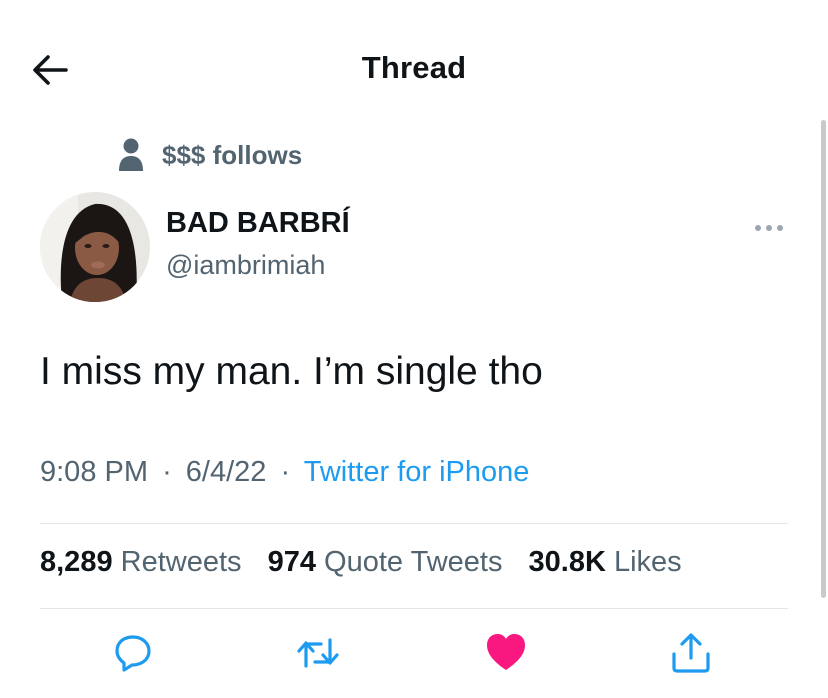 The width and height of the screenshot is (828, 698). I want to click on reply-icon, so click(133, 653).